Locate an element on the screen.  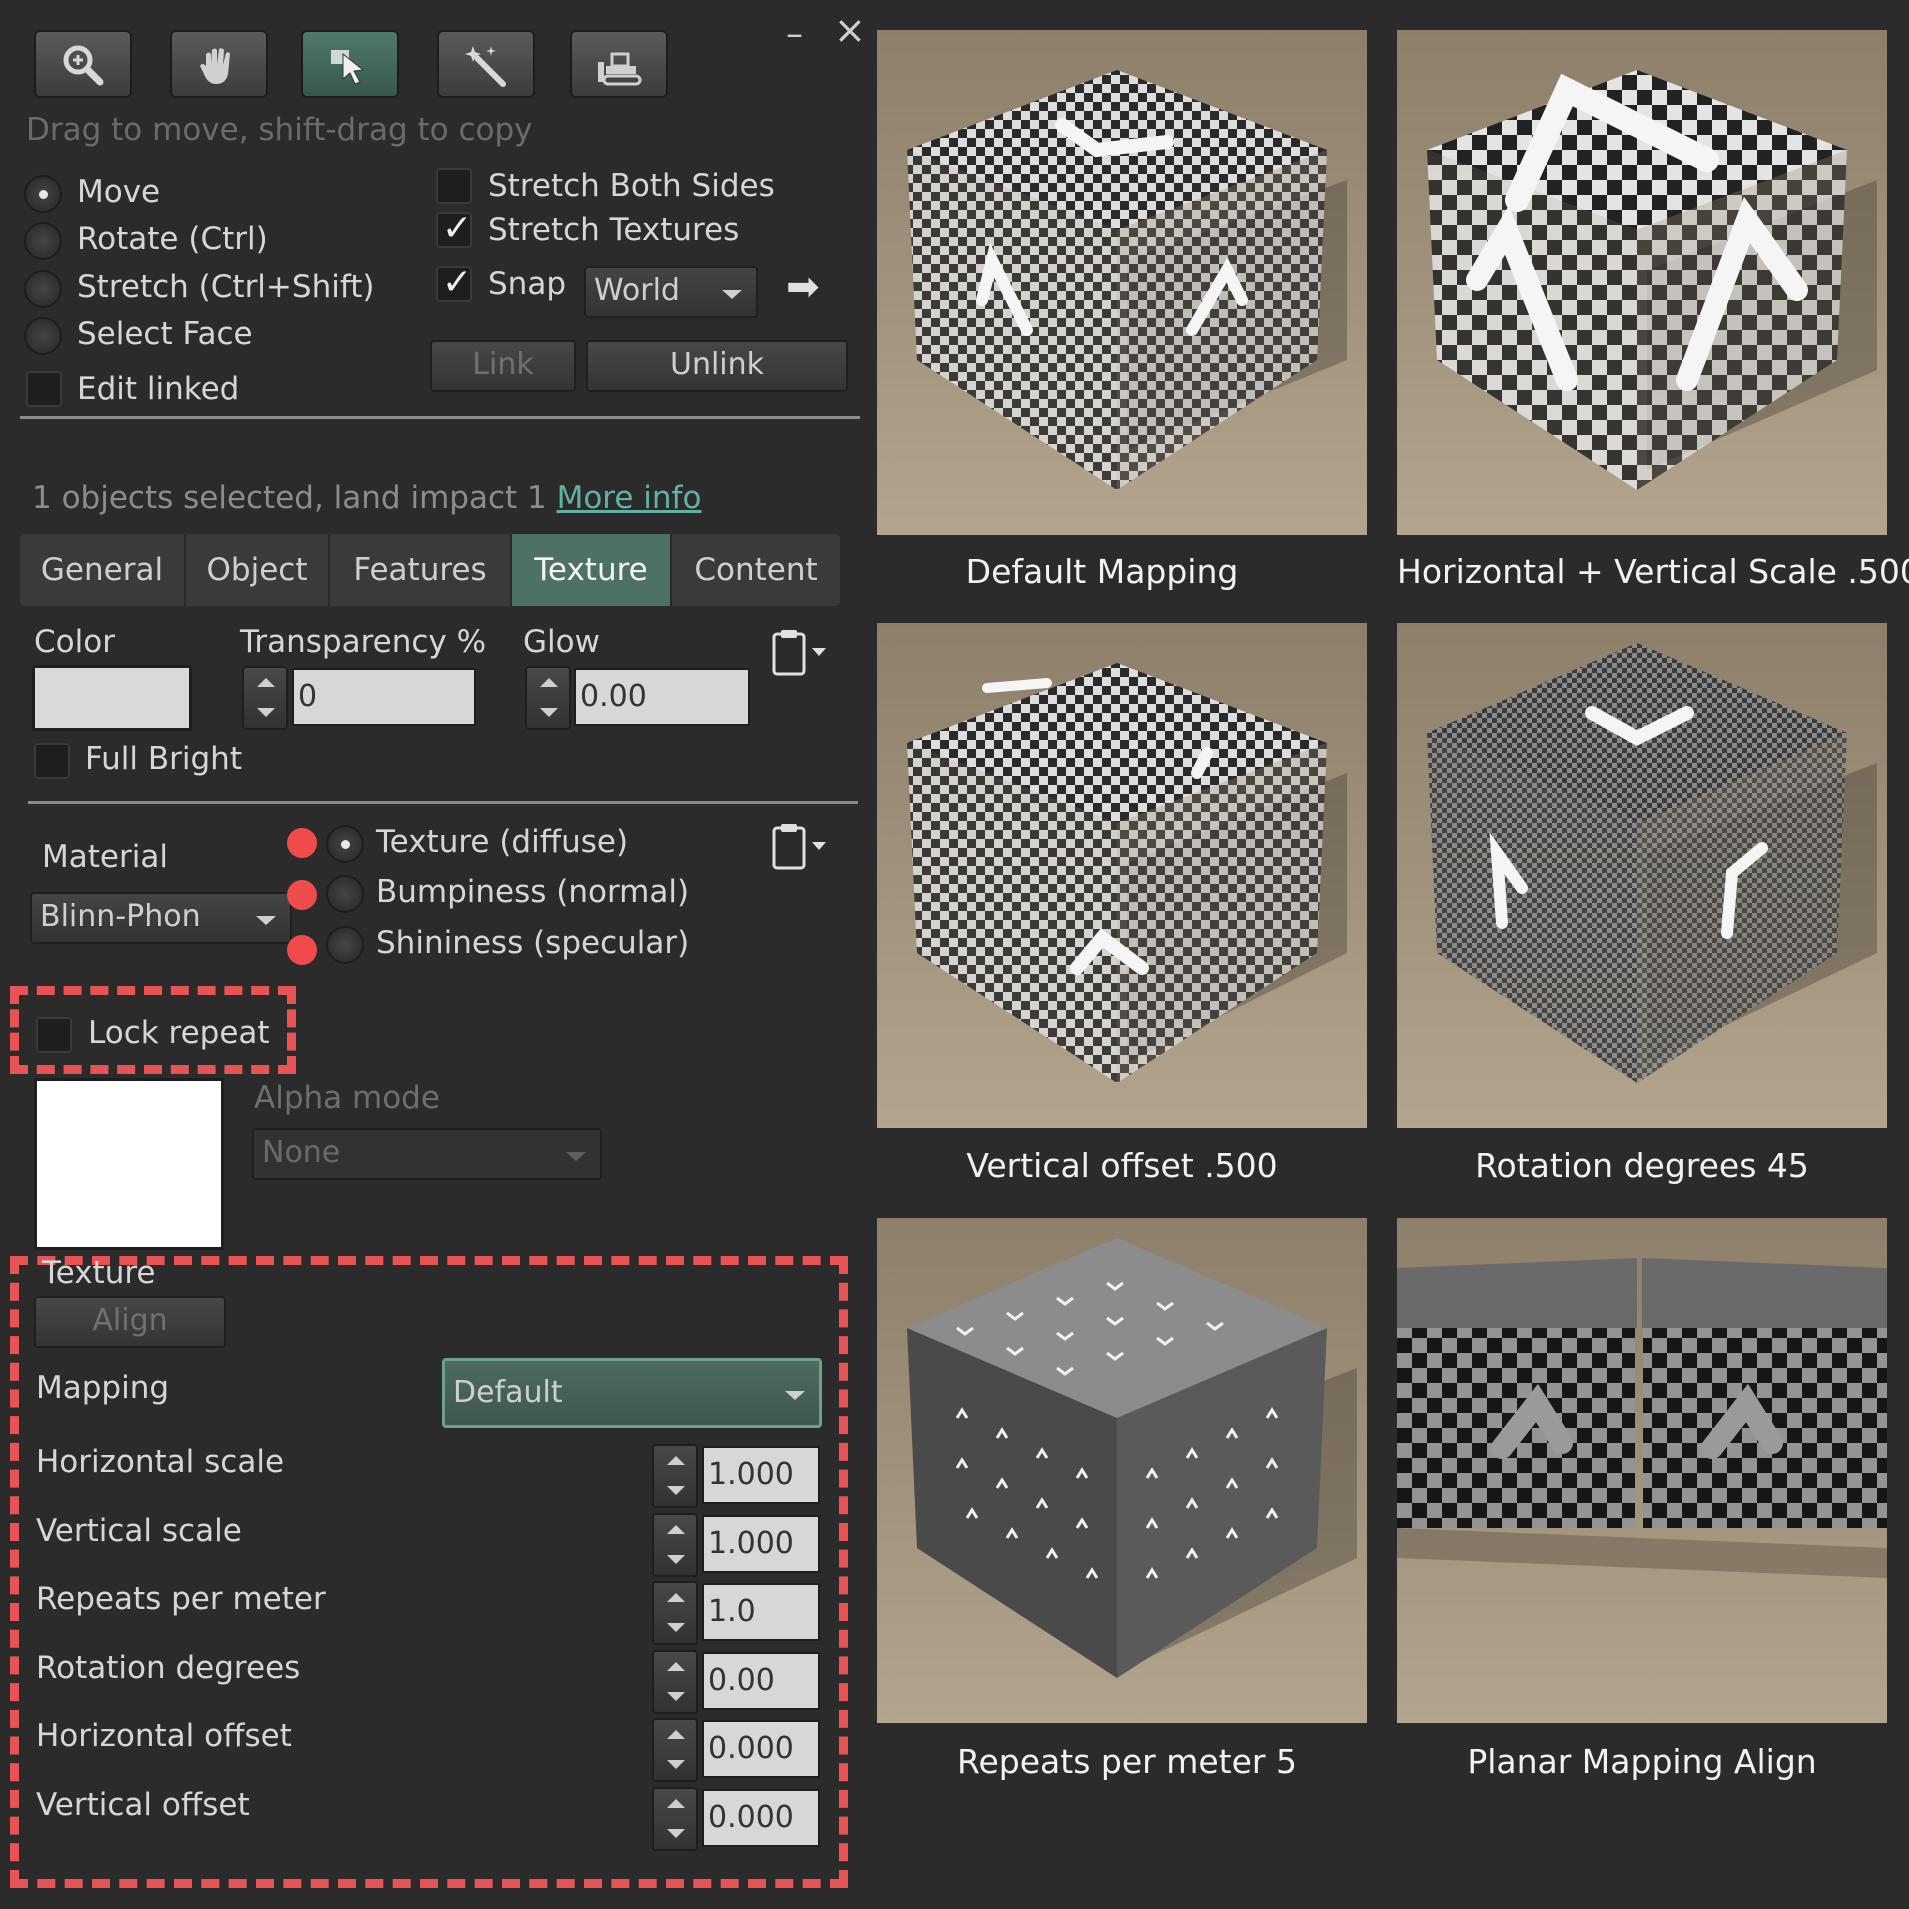
vertical-scale-stepper is located at coordinates (675, 1545).